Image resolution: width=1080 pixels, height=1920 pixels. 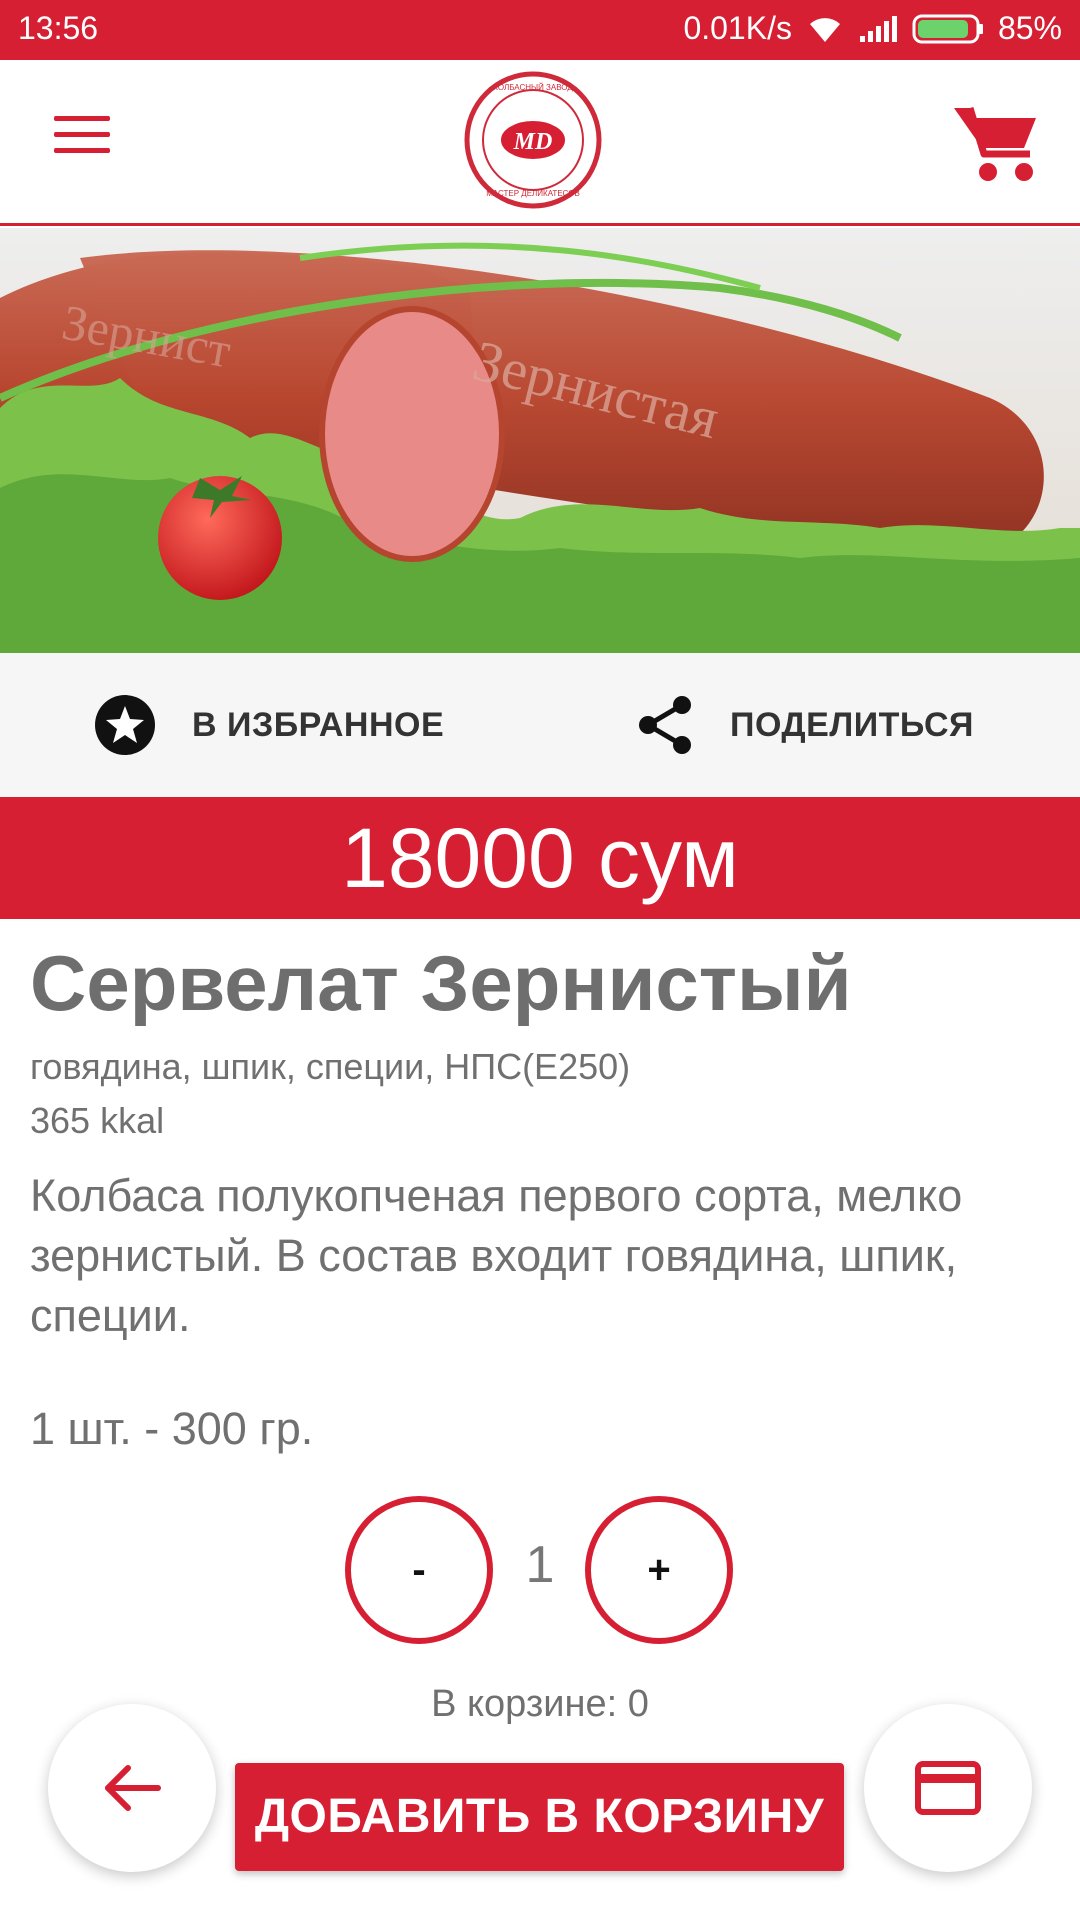 What do you see at coordinates (172, 1428) in the screenshot?
I see `product-portion: 1 шт. - 300 гр.` at bounding box center [172, 1428].